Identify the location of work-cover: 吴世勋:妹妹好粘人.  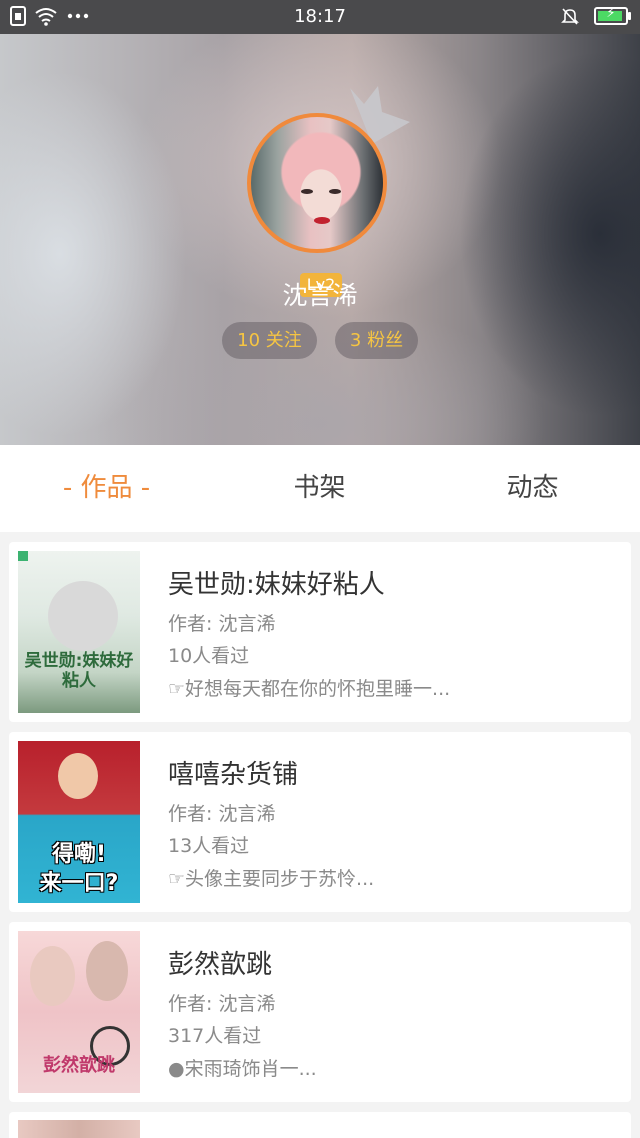
(79, 632).